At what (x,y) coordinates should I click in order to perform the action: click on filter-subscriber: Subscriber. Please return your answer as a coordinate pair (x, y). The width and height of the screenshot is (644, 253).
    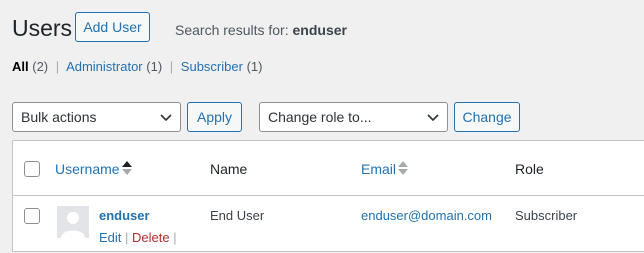
    Looking at the image, I should click on (212, 66).